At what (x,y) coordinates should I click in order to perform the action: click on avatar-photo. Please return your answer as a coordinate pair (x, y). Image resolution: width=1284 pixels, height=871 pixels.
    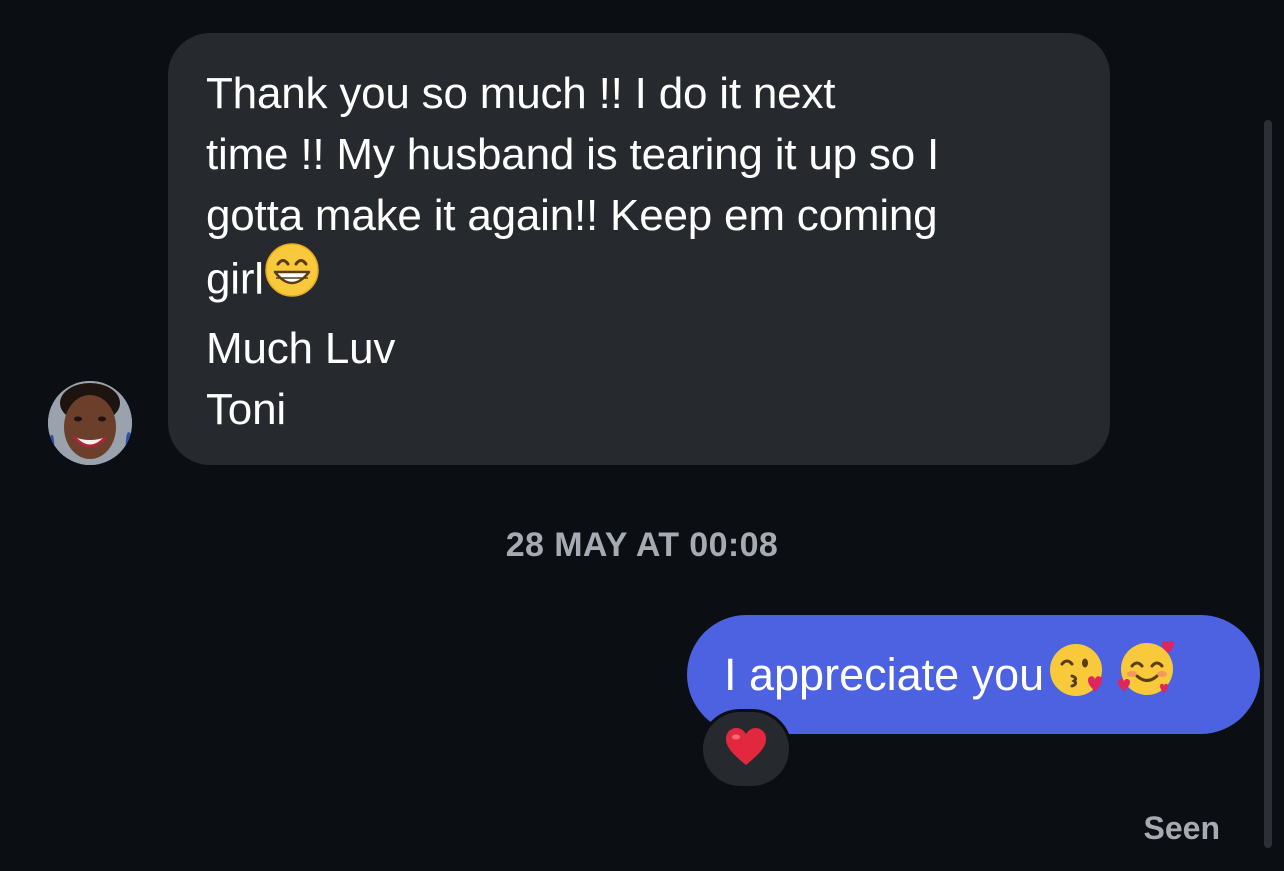
    Looking at the image, I should click on (90, 423).